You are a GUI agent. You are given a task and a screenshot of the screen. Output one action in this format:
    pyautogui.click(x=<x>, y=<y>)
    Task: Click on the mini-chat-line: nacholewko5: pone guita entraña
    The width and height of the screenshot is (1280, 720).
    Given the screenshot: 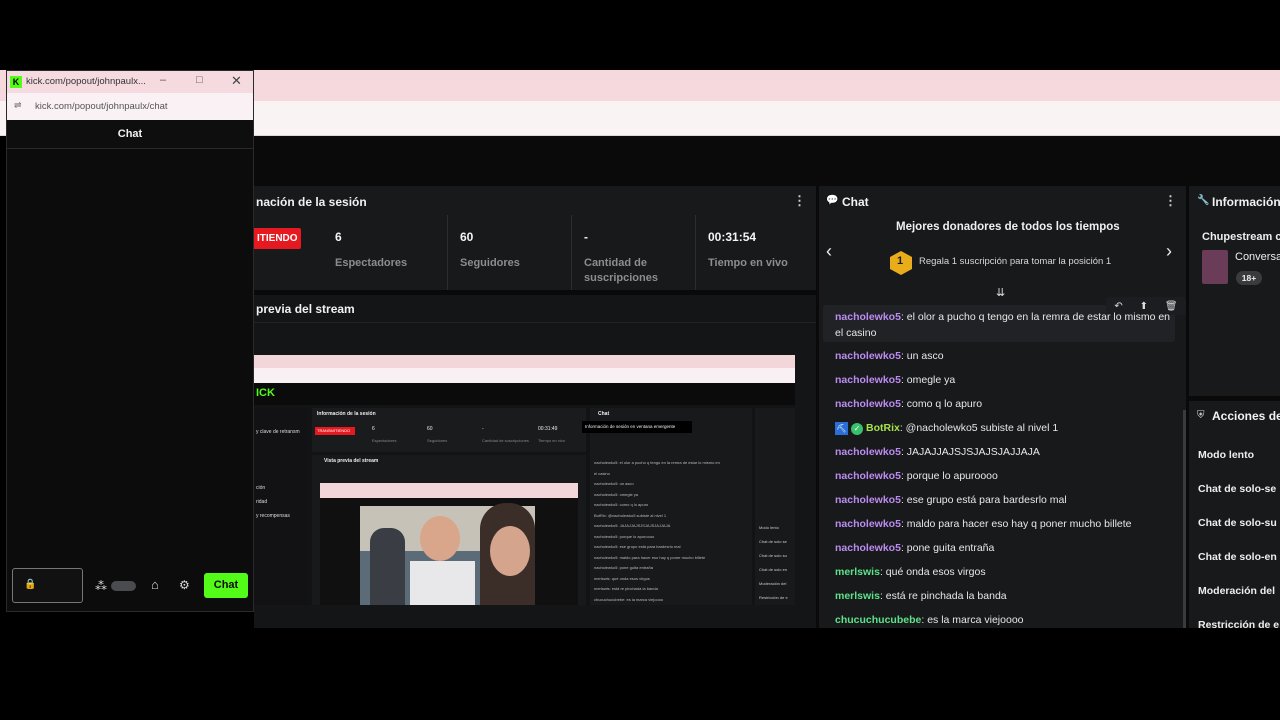 What is the action you would take?
    pyautogui.click(x=623, y=567)
    